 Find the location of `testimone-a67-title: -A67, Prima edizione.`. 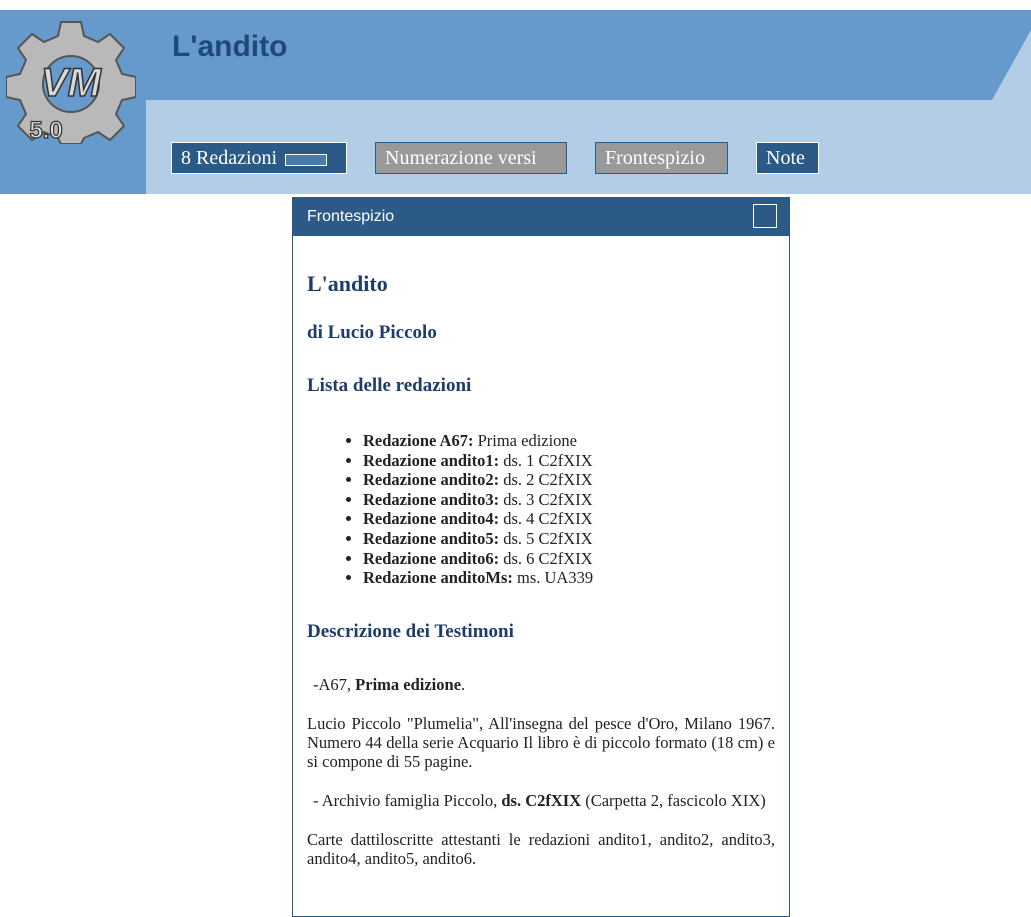

testimone-a67-title: -A67, Prima edizione. is located at coordinates (389, 684).